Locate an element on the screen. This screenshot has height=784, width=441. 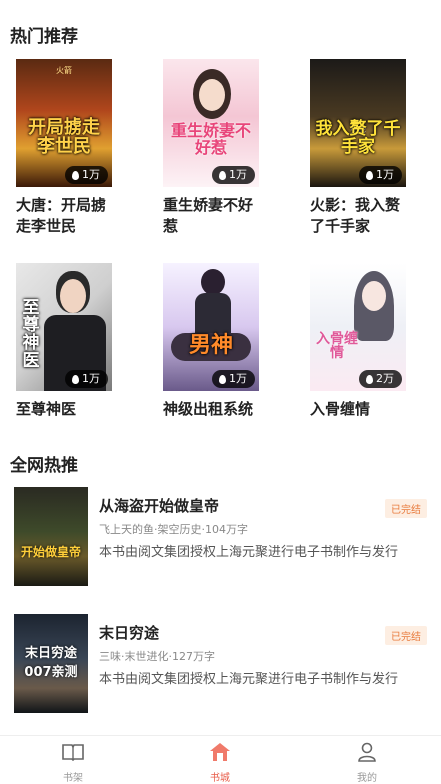
cover-text: 至尊神医 is located at coordinates (31, 334).